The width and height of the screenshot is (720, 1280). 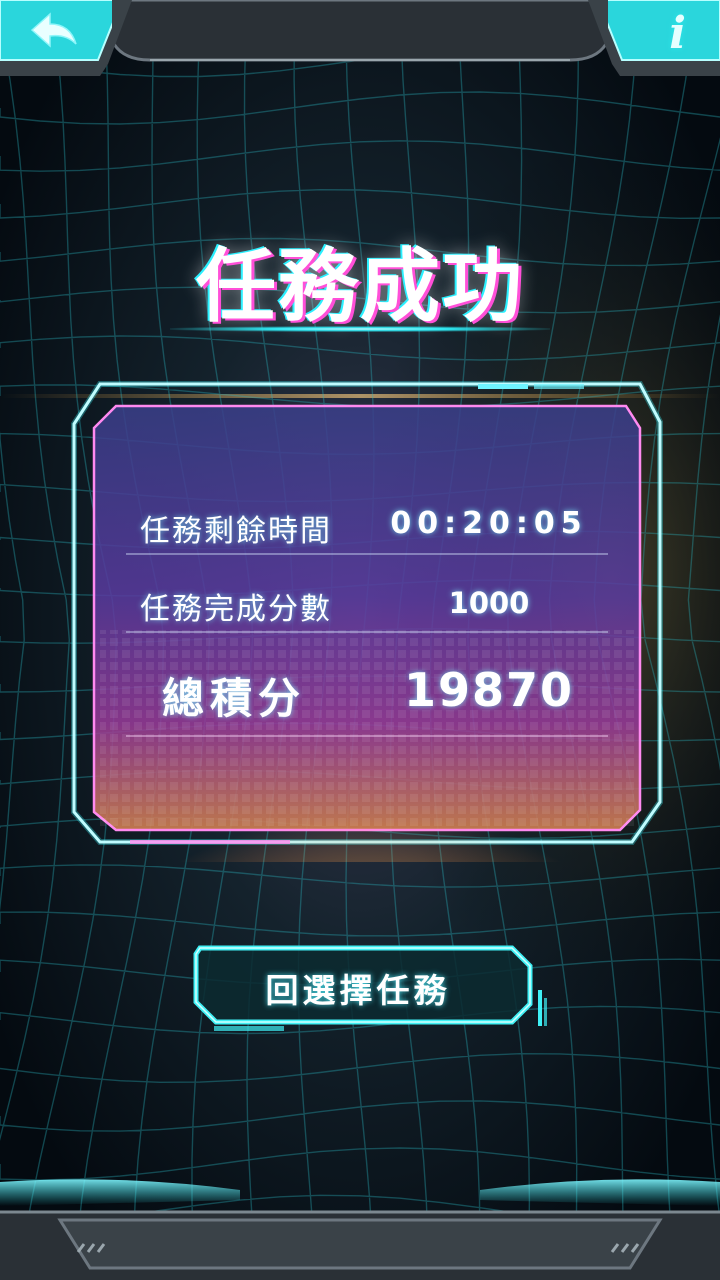 I want to click on mission-score-label: 任務完成分數, so click(x=236, y=609).